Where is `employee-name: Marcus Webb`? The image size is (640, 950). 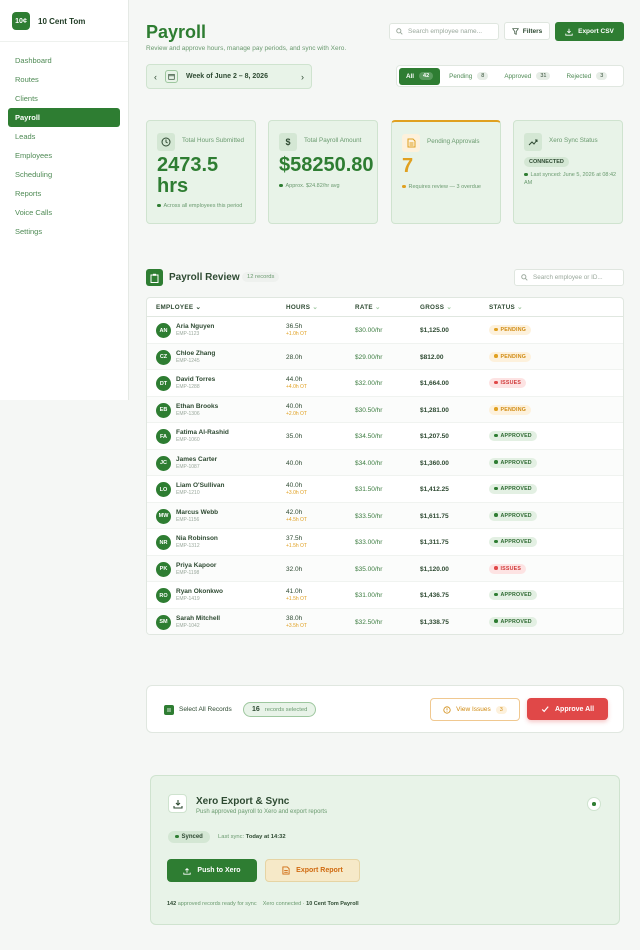 employee-name: Marcus Webb is located at coordinates (197, 512).